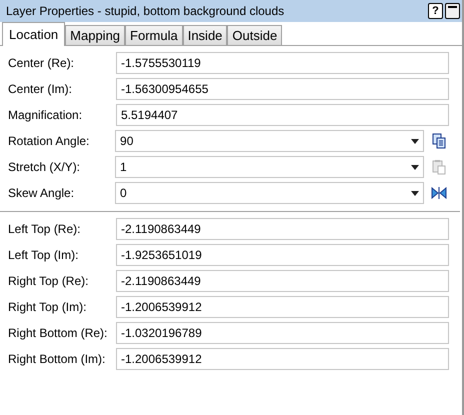 The height and width of the screenshot is (415, 464). I want to click on field-label: Rotation Angle:, so click(49, 141).